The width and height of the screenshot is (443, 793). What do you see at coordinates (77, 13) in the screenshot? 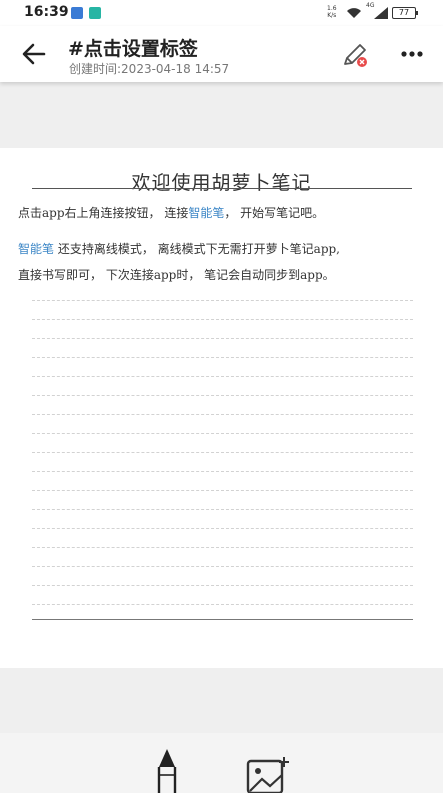
I see `cloud-notification-icon` at bounding box center [77, 13].